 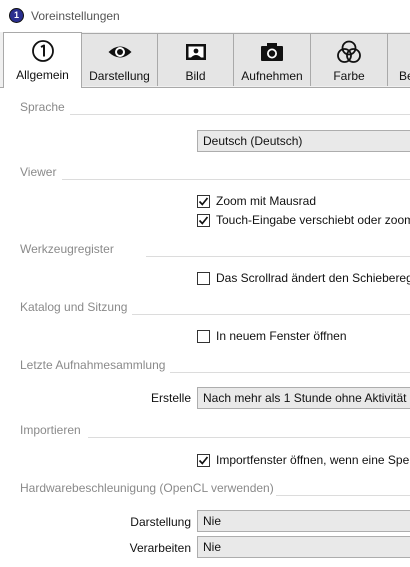 I want to click on section-title-viewer: Viewer, so click(x=38, y=172).